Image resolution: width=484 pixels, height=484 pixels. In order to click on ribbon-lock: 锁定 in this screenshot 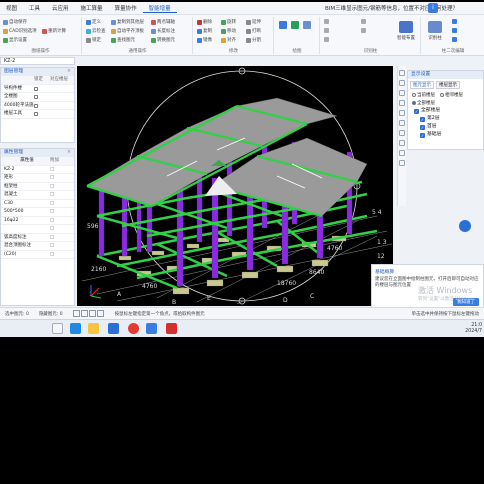, I will do `click(93, 40)`.